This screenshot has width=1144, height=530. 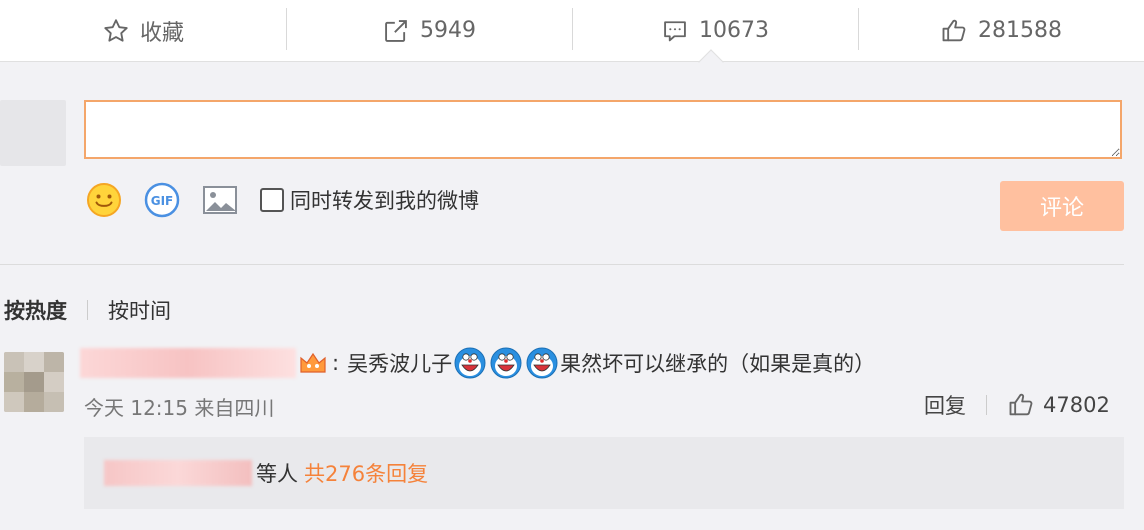 I want to click on my-avatar, so click(x=33, y=133).